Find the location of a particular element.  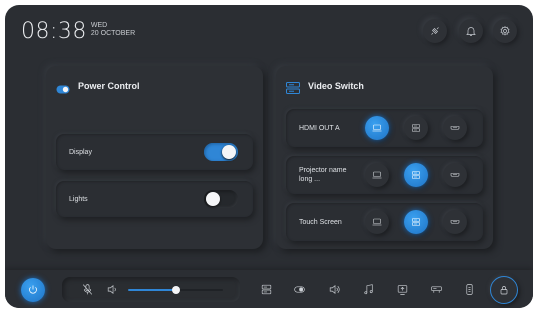

bottom-toolbar is located at coordinates (269, 289).